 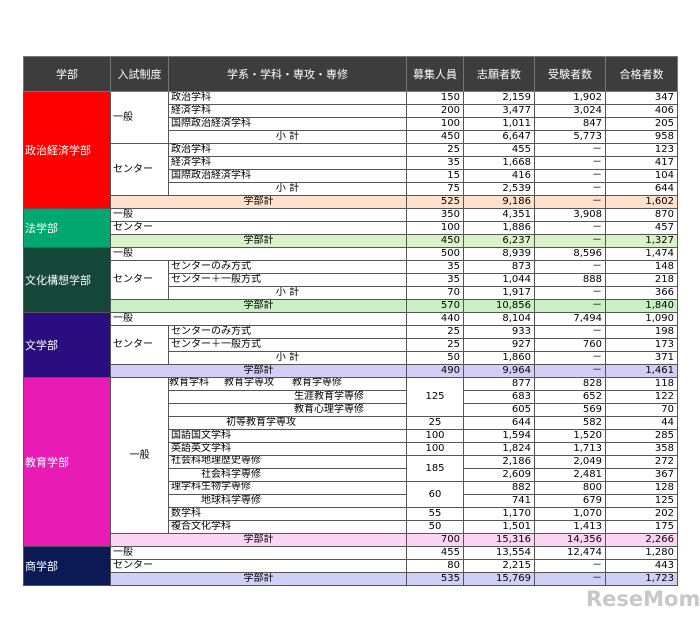 What do you see at coordinates (499, 98) in the screenshot?
I see `applicants-cell: 2,159` at bounding box center [499, 98].